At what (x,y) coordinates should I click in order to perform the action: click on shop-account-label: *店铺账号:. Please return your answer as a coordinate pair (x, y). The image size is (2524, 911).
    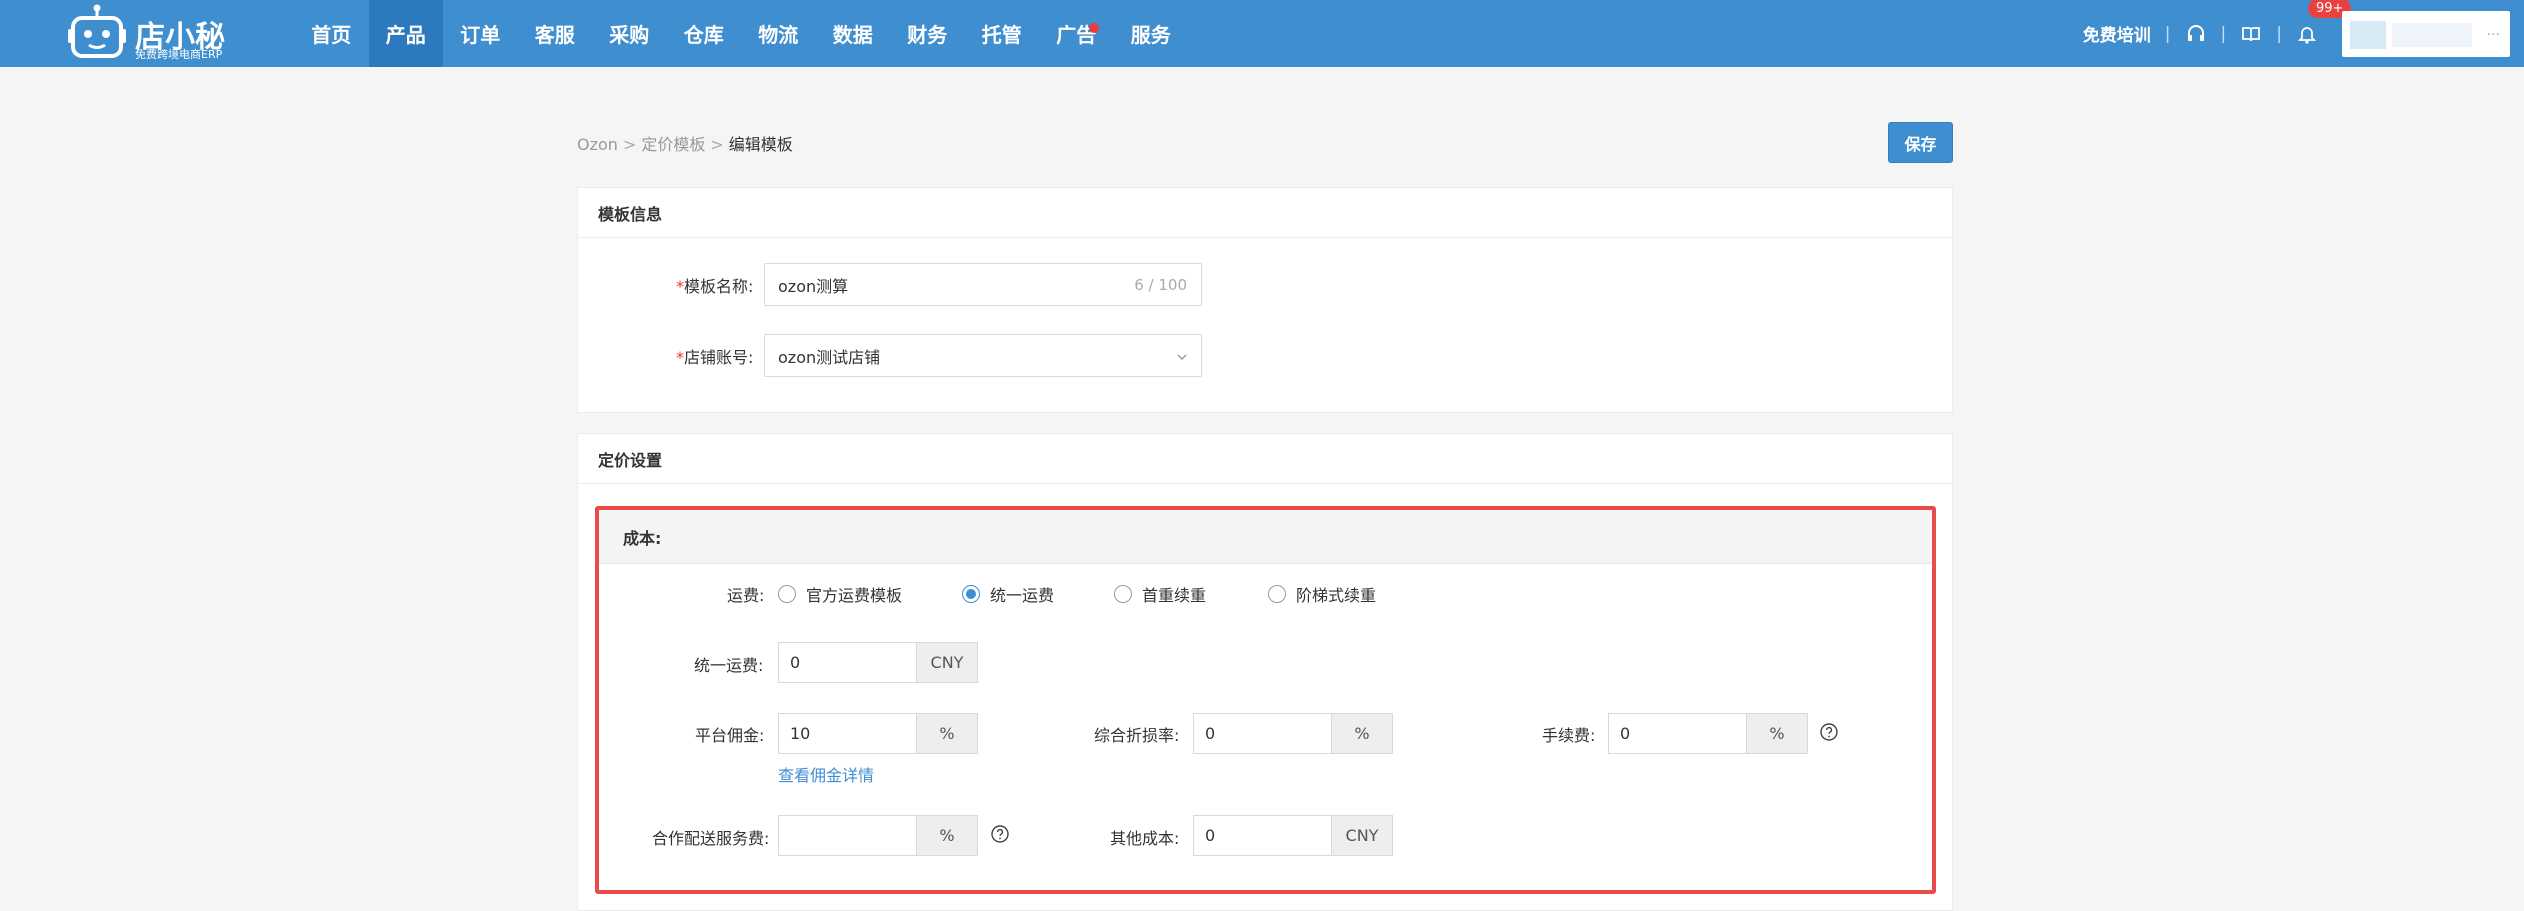
    Looking at the image, I should click on (715, 357).